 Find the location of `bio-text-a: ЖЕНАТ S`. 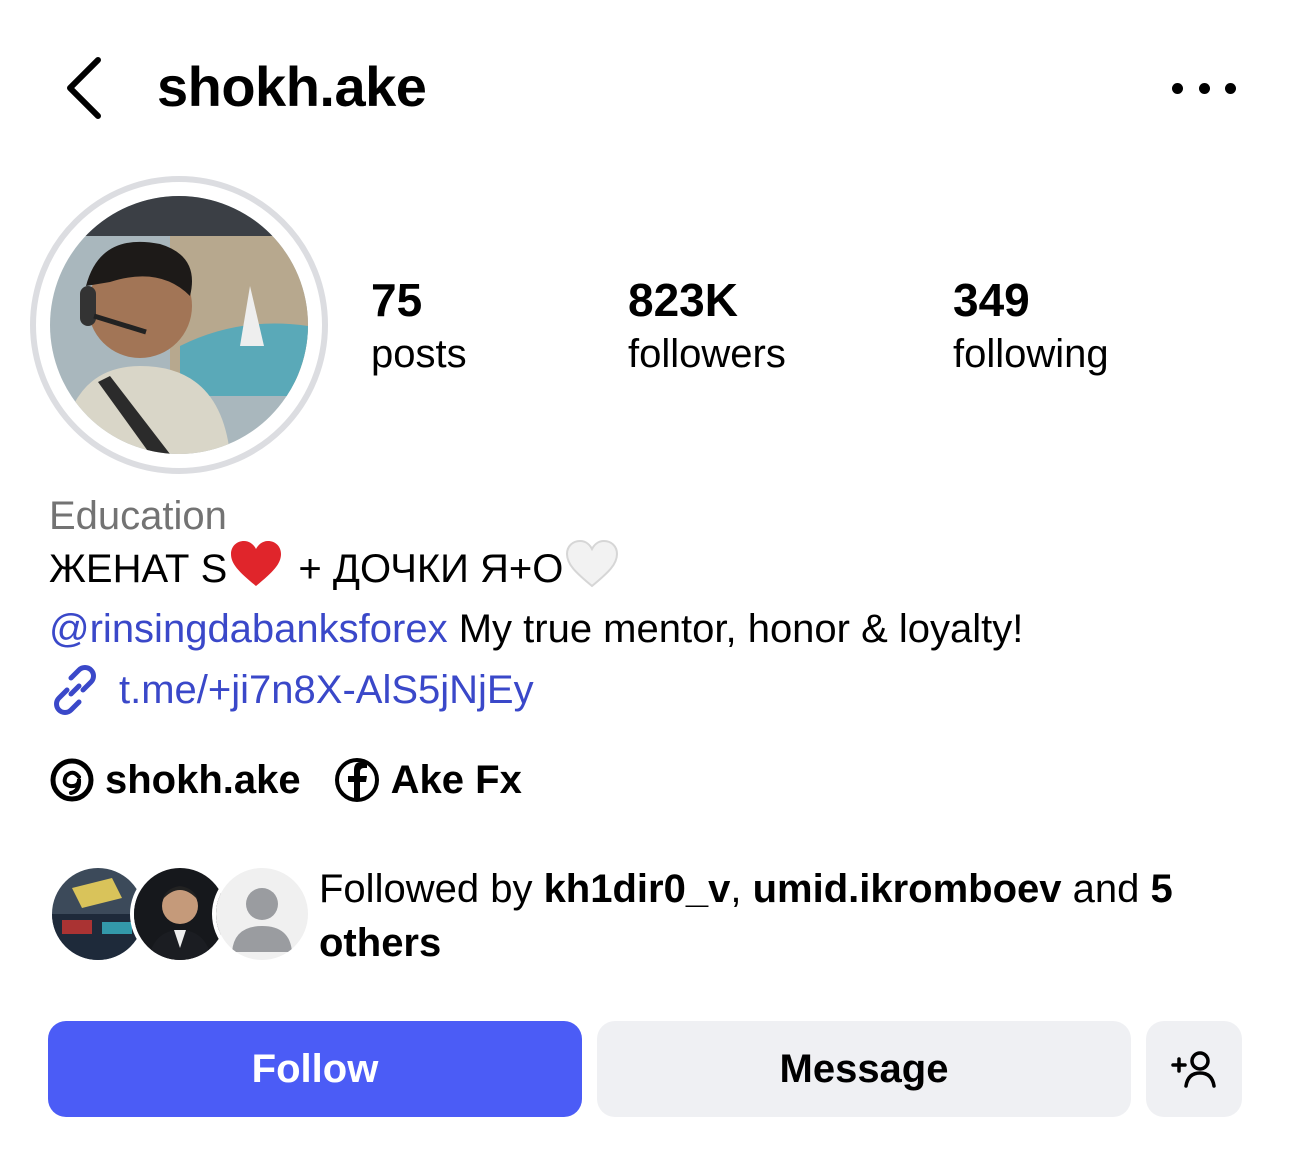

bio-text-a: ЖЕНАТ S is located at coordinates (138, 569).